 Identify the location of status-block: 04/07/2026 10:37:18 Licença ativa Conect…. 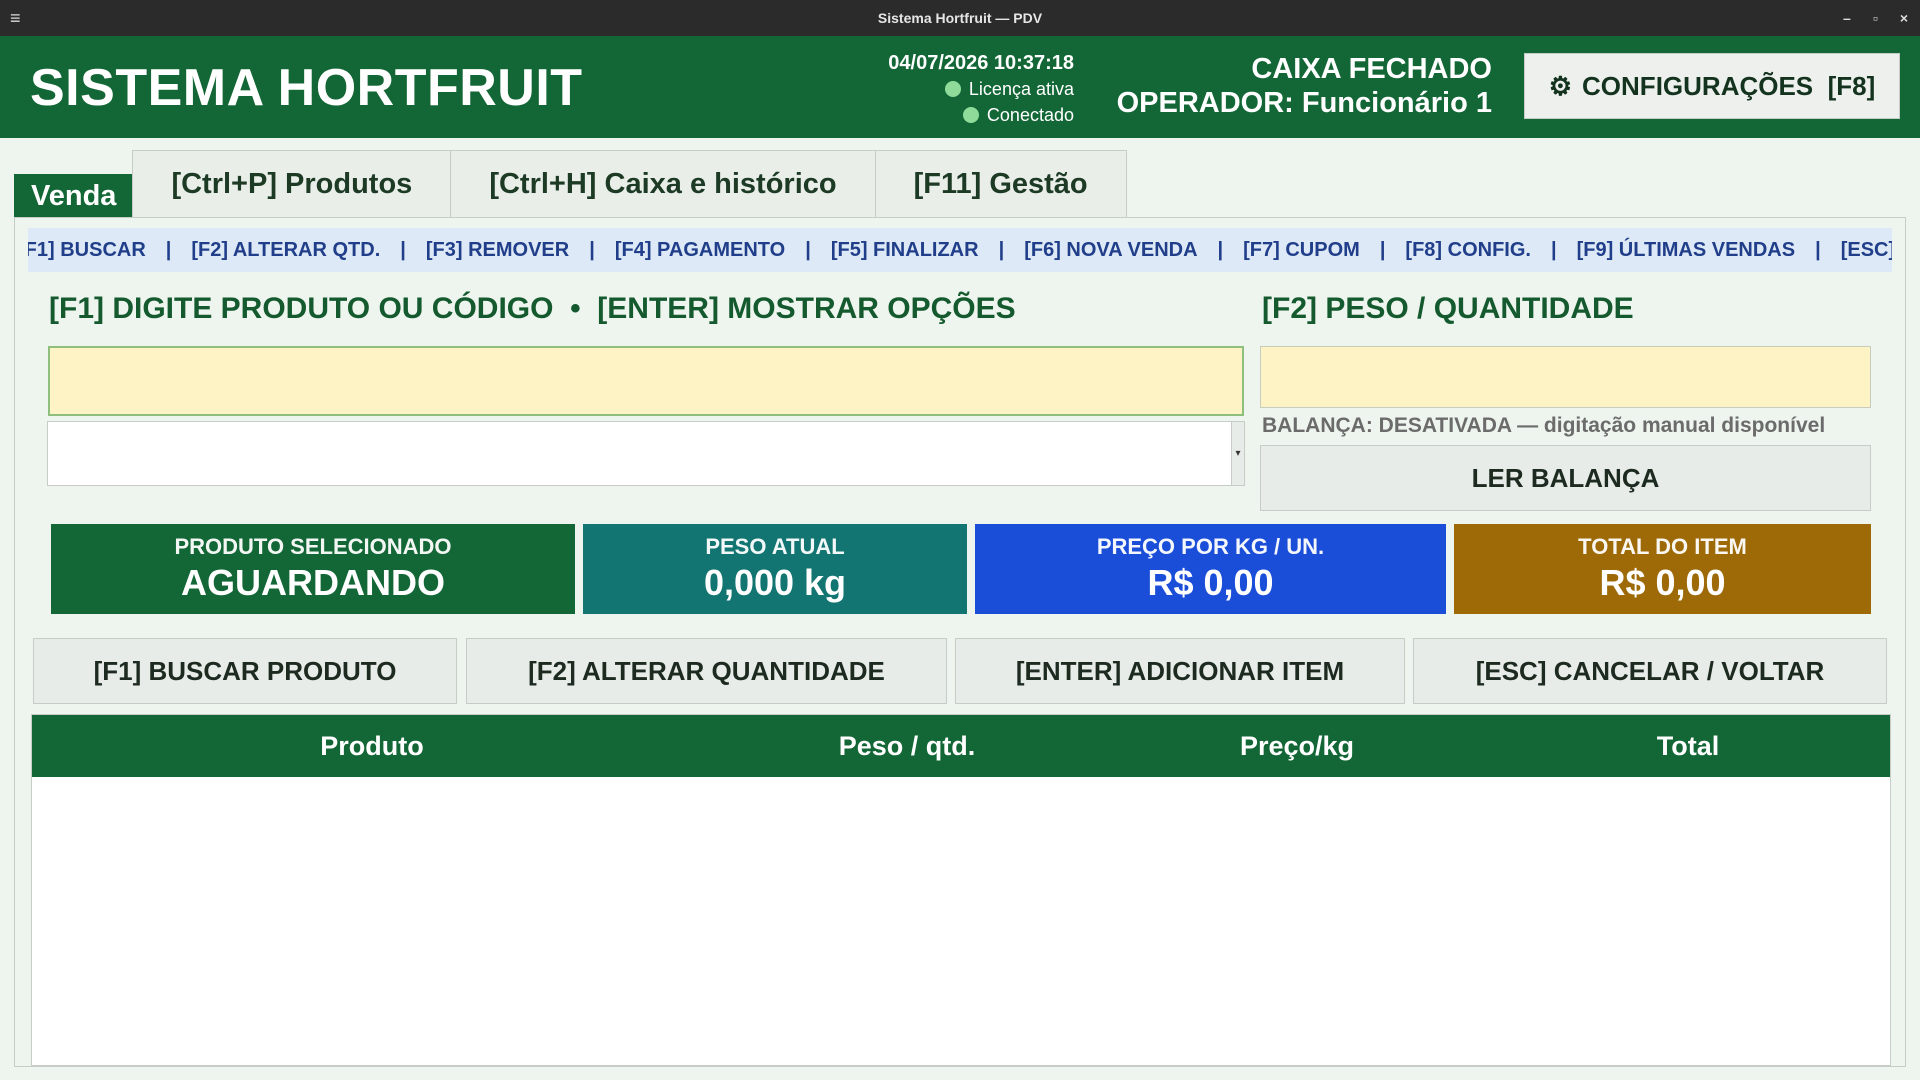
(947, 89).